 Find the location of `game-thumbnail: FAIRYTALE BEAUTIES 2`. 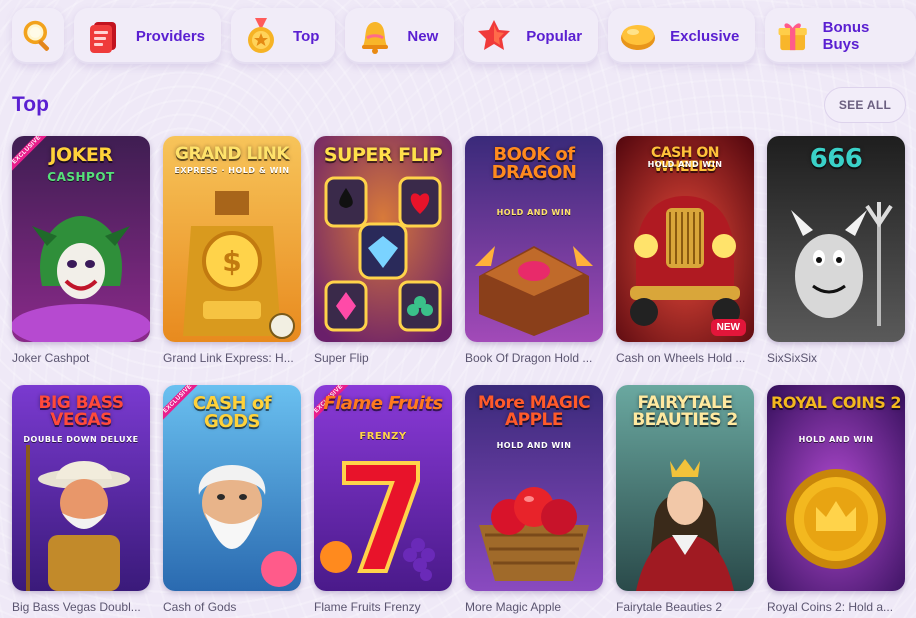

game-thumbnail: FAIRYTALE BEAUTIES 2 is located at coordinates (685, 488).